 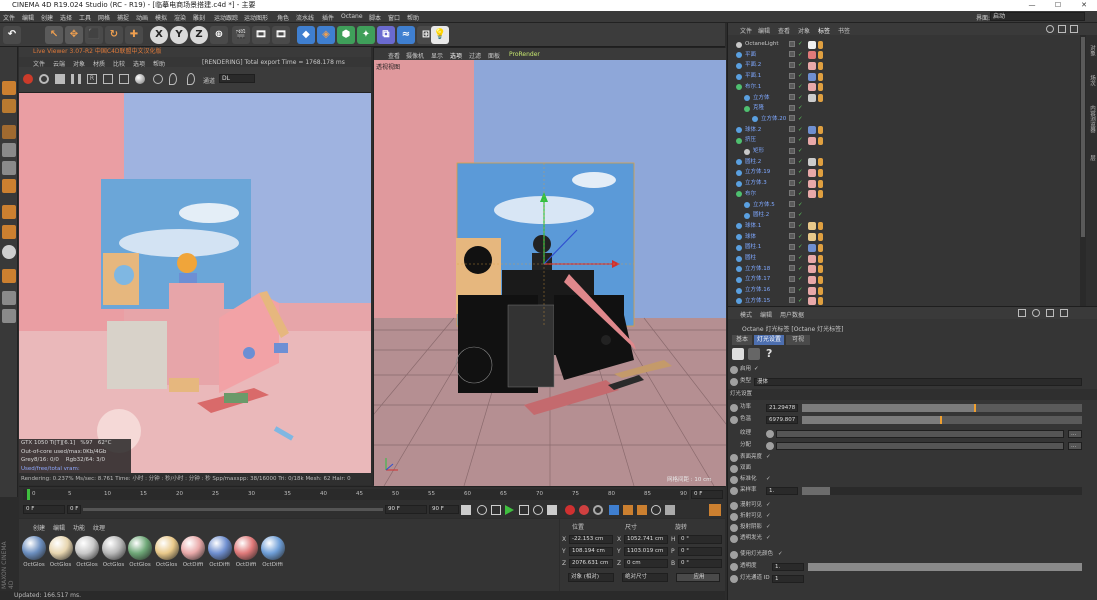 What do you see at coordinates (482, 510) in the screenshot?
I see `prev-key-icon` at bounding box center [482, 510].